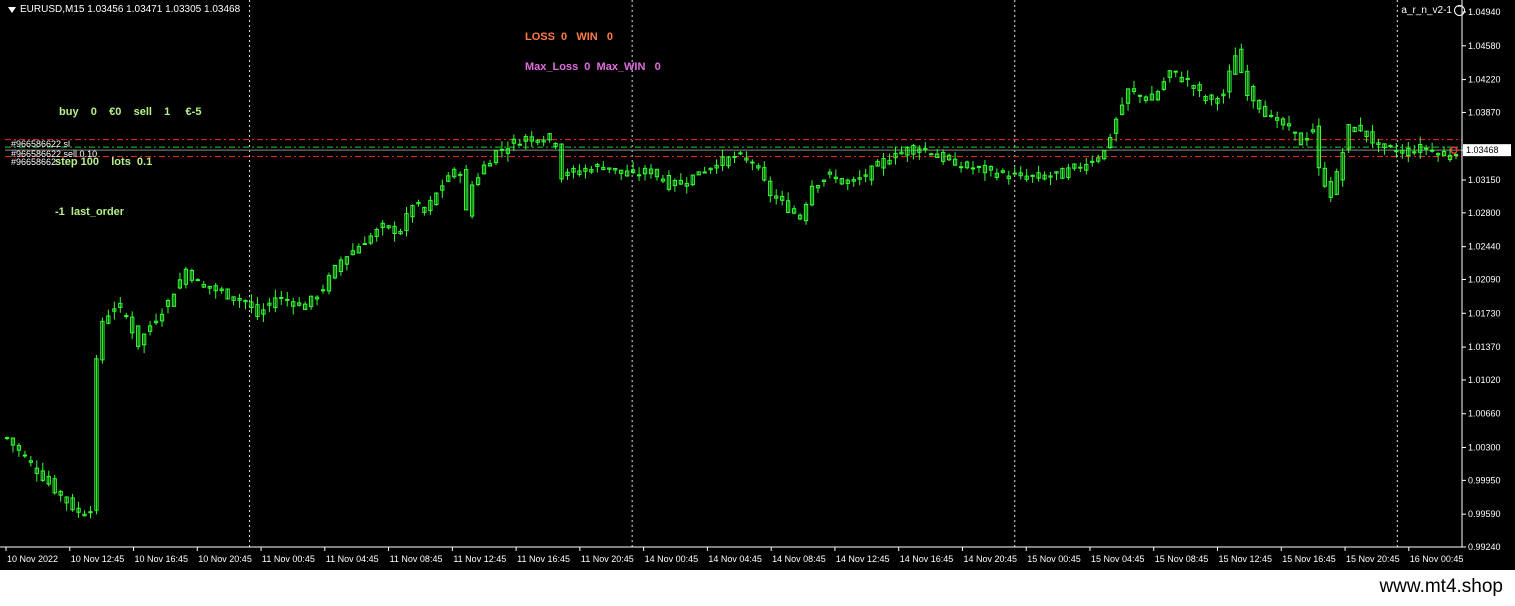 This screenshot has height=606, width=1515. I want to click on step-lots-info: step 100 lots 0.1, so click(104, 162).